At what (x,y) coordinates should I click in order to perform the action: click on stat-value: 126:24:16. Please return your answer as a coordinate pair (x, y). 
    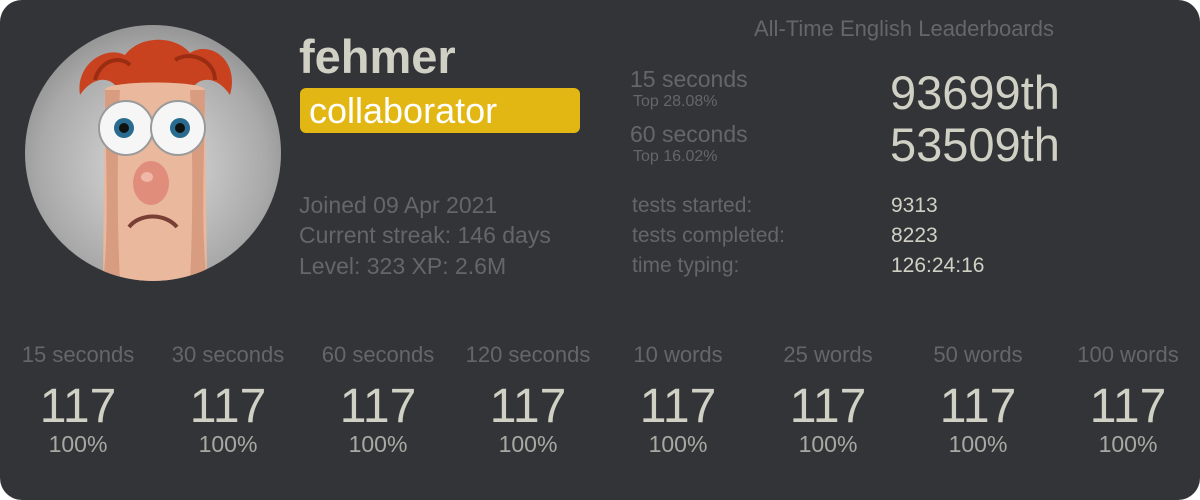
    Looking at the image, I should click on (938, 265).